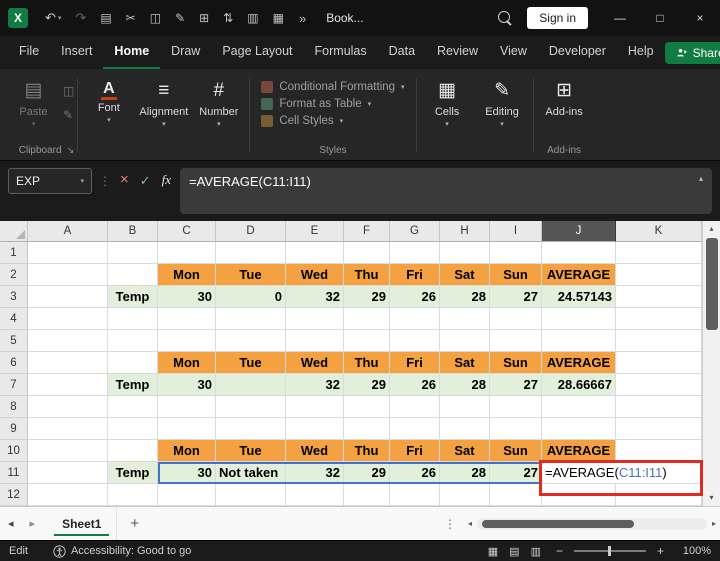 The height and width of the screenshot is (561, 720). Describe the element at coordinates (415, 319) in the screenshot. I see `cell-G4` at that location.